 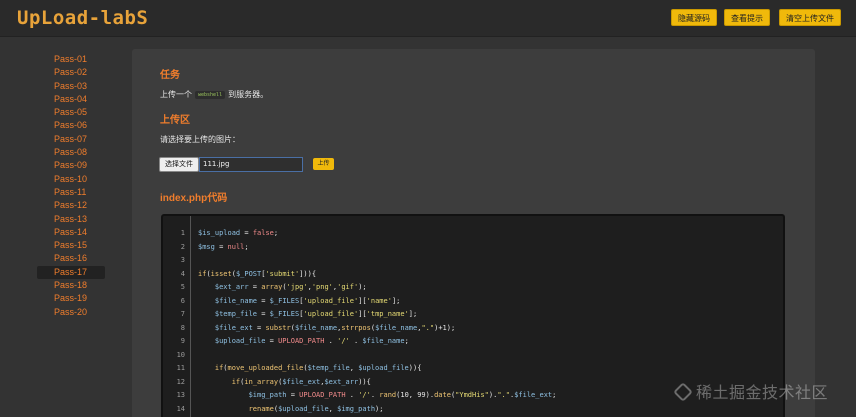 What do you see at coordinates (180, 408) in the screenshot?
I see `line-number: 14` at bounding box center [180, 408].